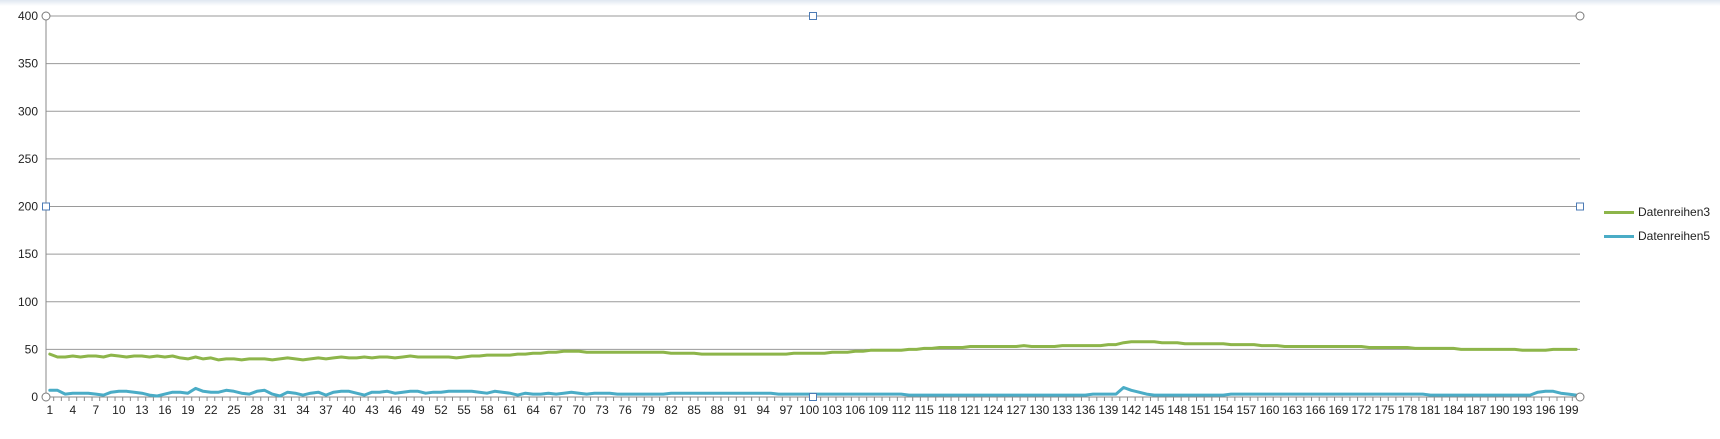 The width and height of the screenshot is (1720, 439). I want to click on x-tick-label: 187, so click(1476, 410).